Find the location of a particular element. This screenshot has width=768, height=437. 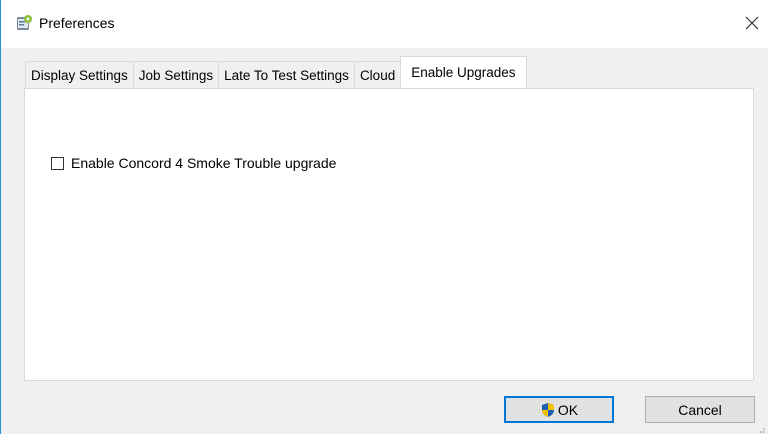

preferences-app-icon is located at coordinates (24, 23).